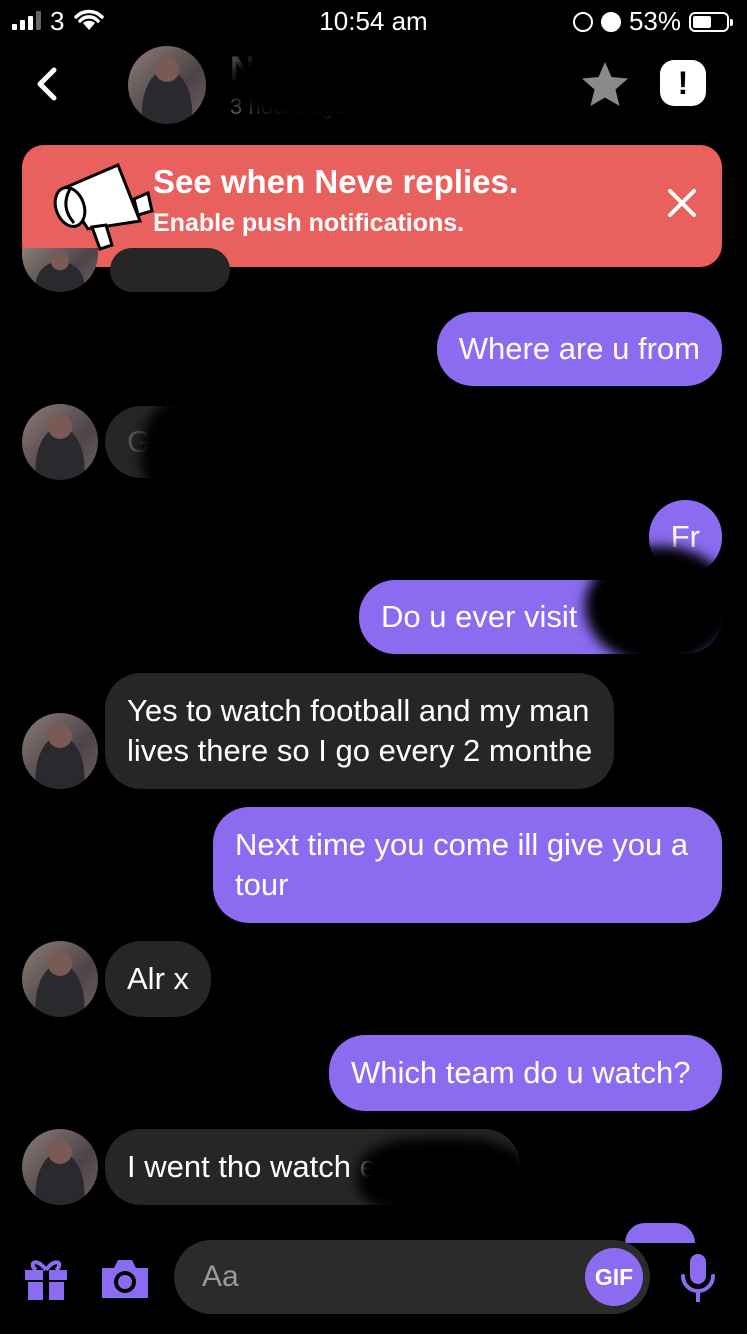 This screenshot has height=1334, width=747. Describe the element at coordinates (46, 1278) in the screenshot. I see `gift-icon` at that location.